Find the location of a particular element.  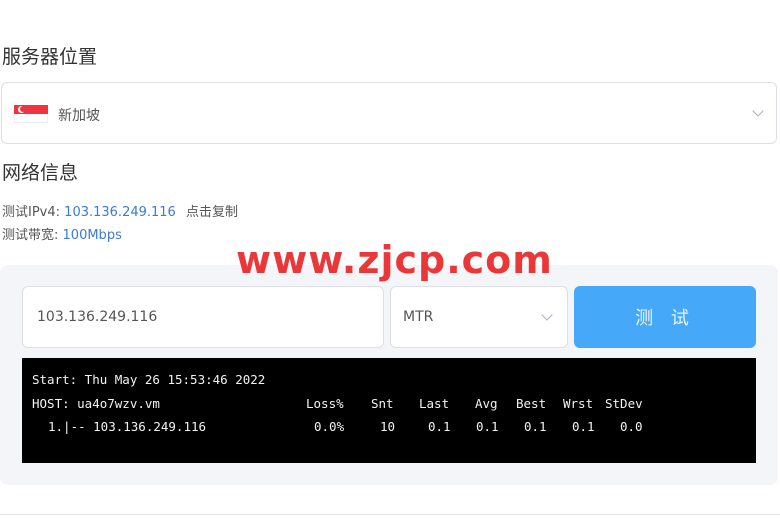

server-location-select: 新加坡 is located at coordinates (389, 113).